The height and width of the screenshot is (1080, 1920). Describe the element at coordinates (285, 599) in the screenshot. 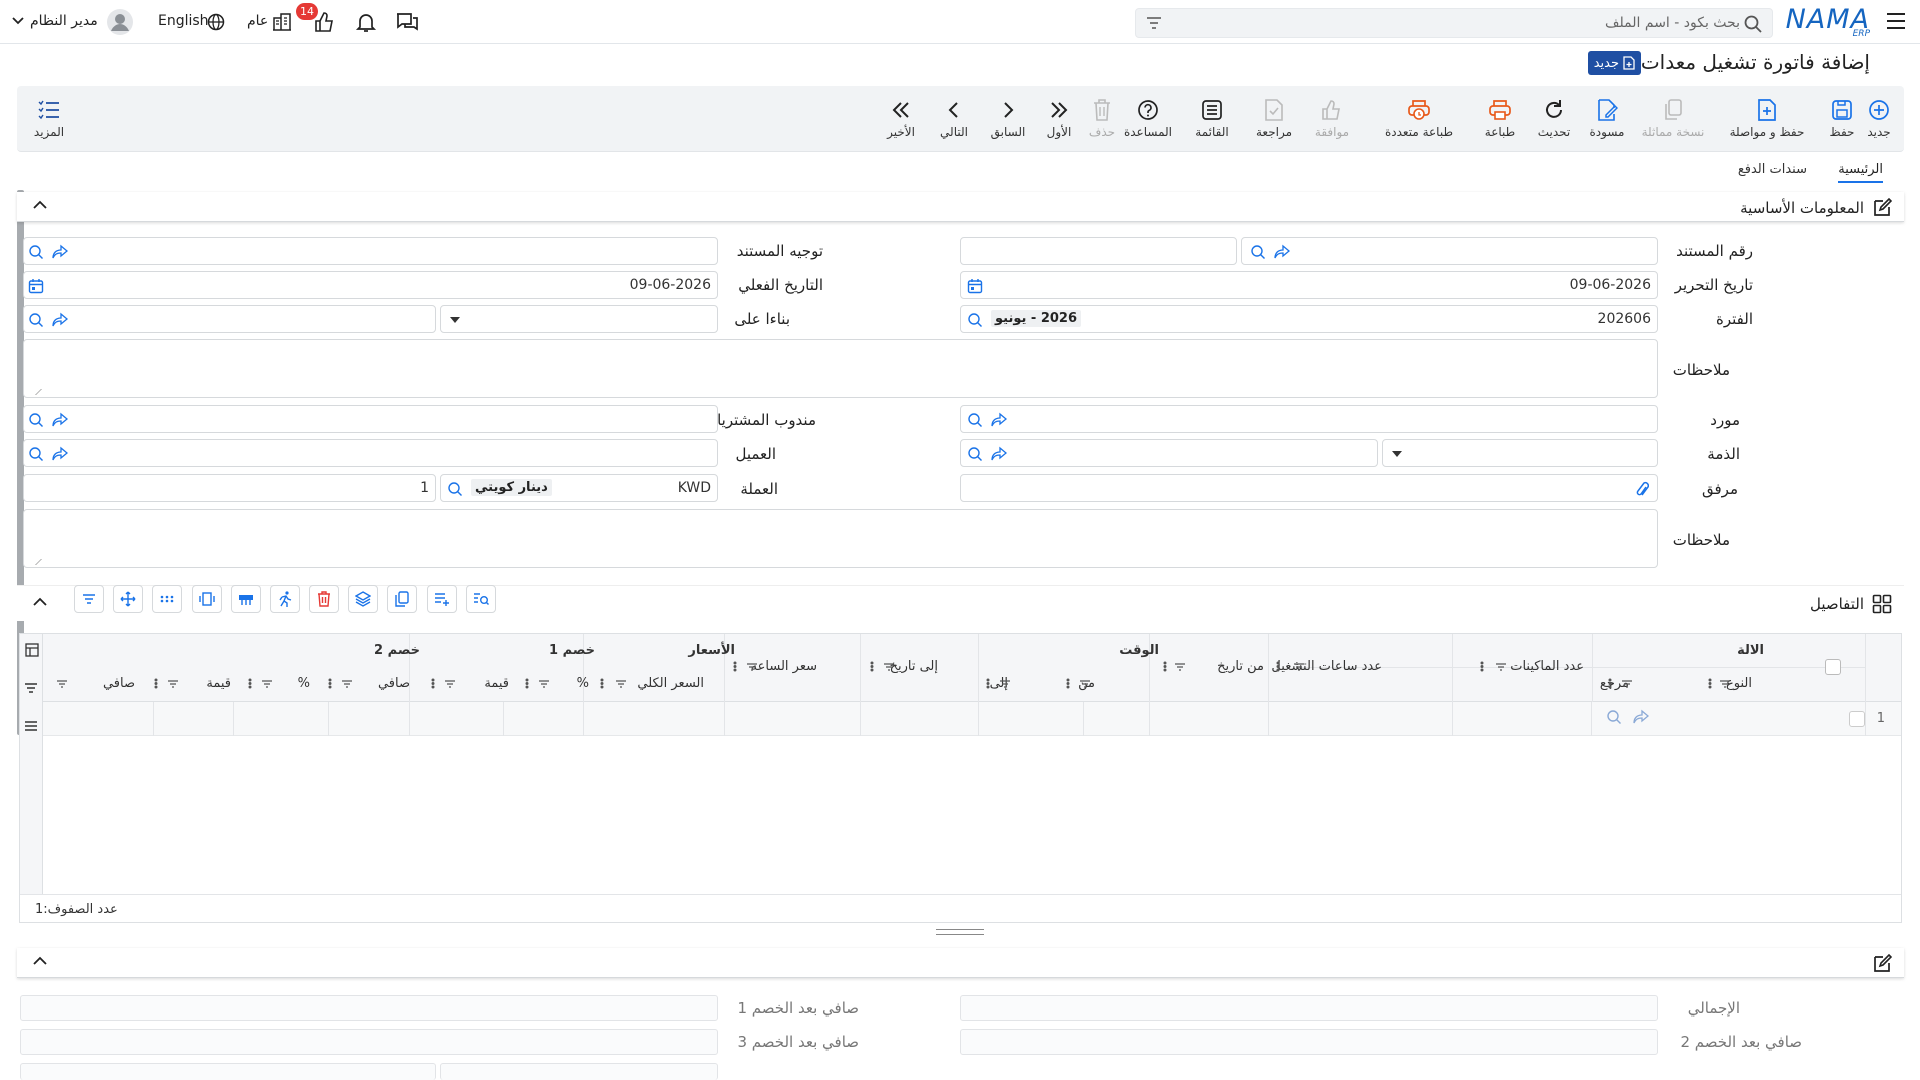

I see `grid-run-button` at that location.